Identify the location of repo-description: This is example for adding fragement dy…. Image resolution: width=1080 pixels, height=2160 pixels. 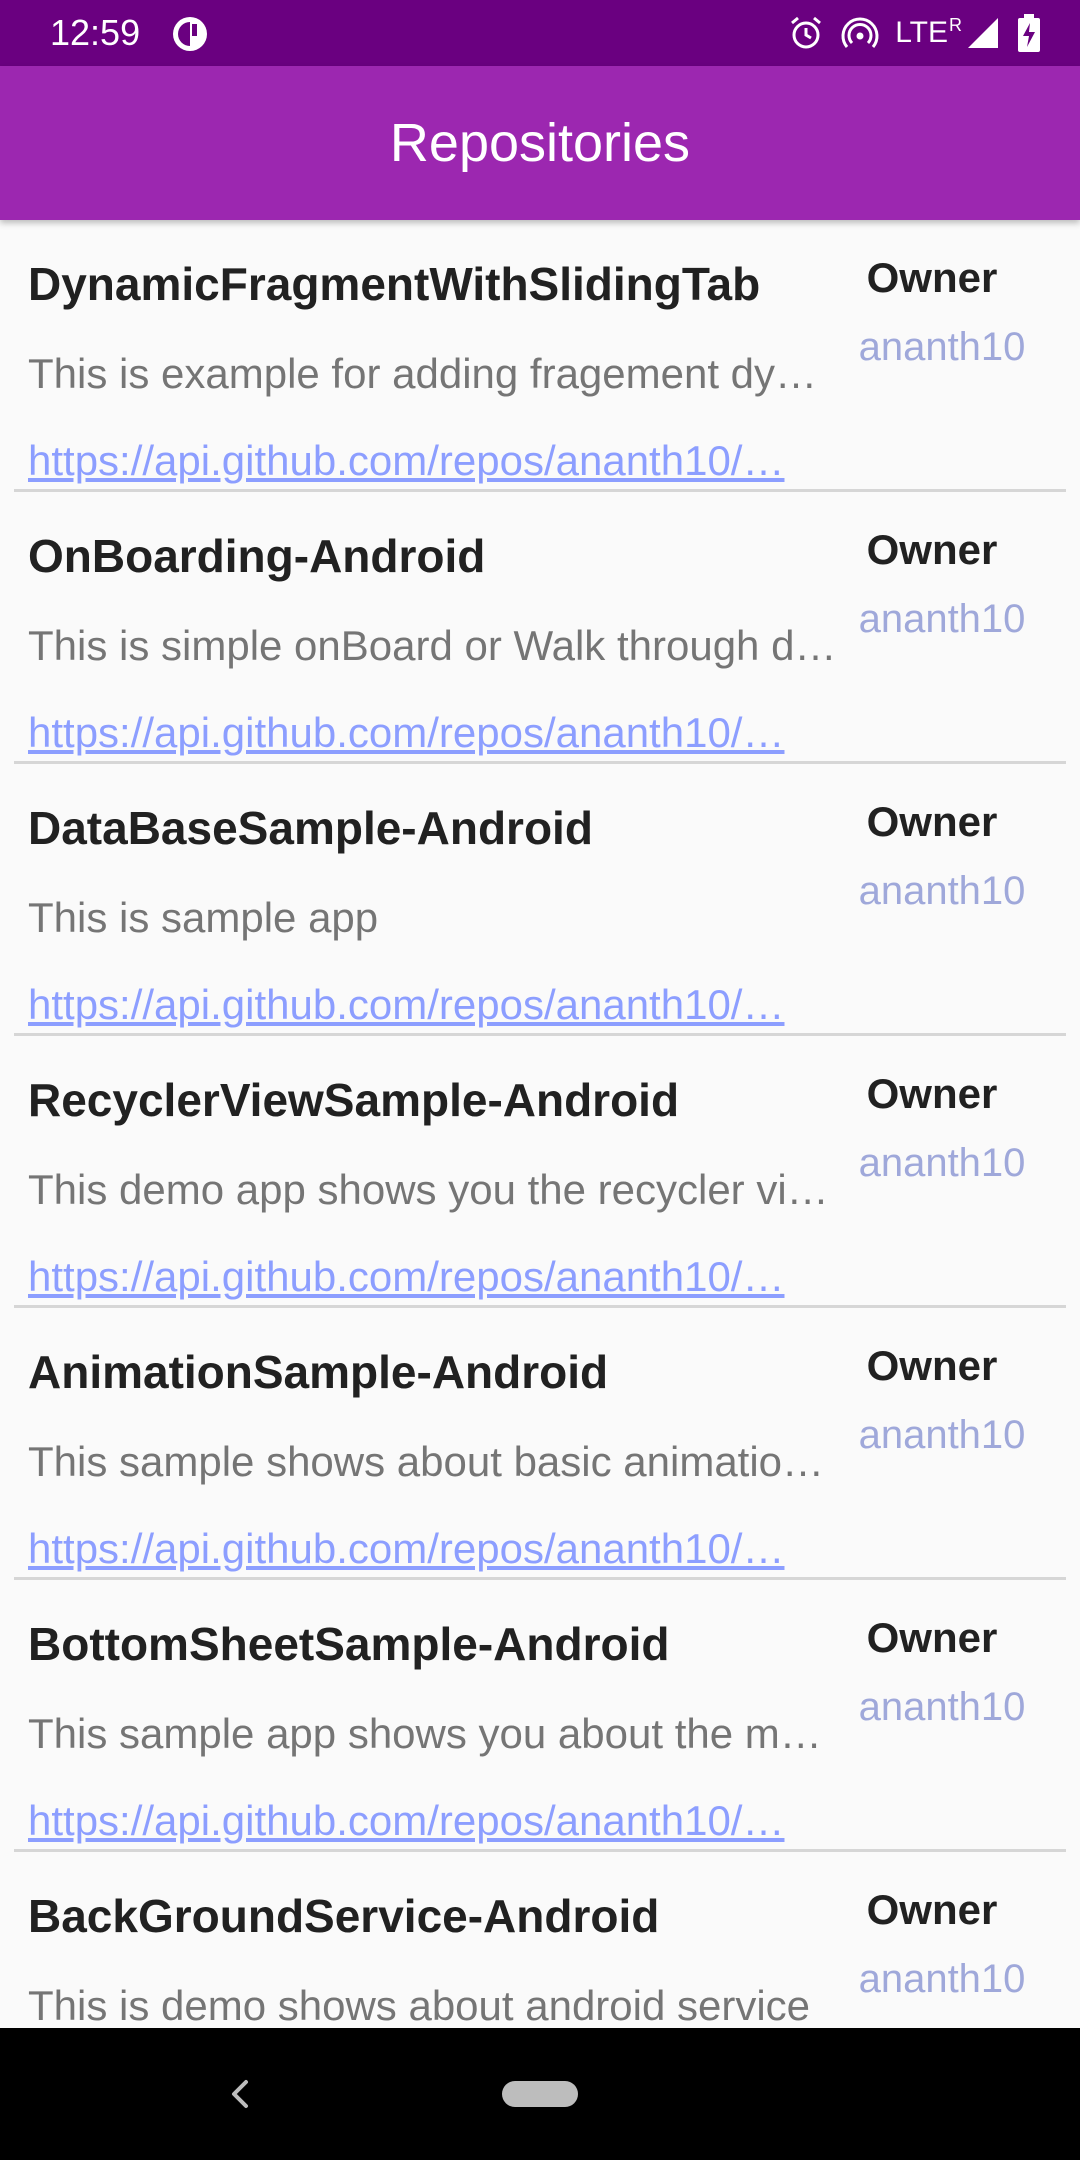
(423, 373).